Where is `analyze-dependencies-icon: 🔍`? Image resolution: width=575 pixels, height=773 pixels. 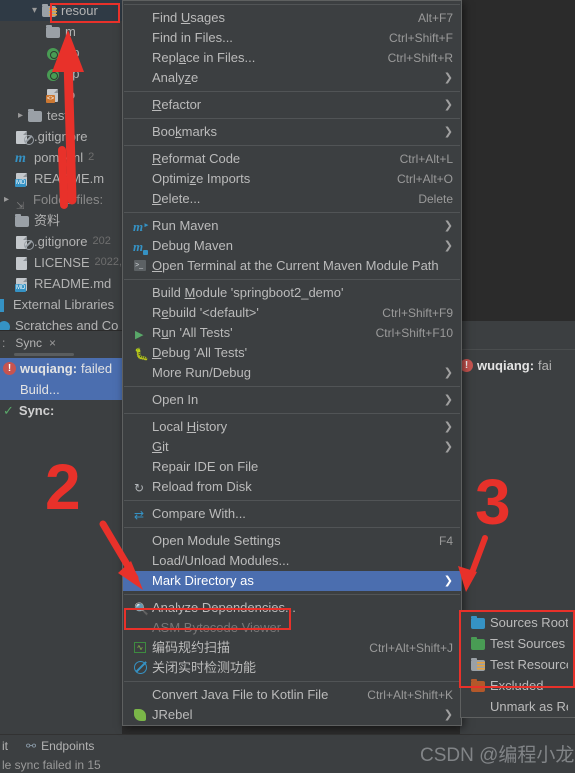 analyze-dependencies-icon: 🔍 is located at coordinates (141, 609).